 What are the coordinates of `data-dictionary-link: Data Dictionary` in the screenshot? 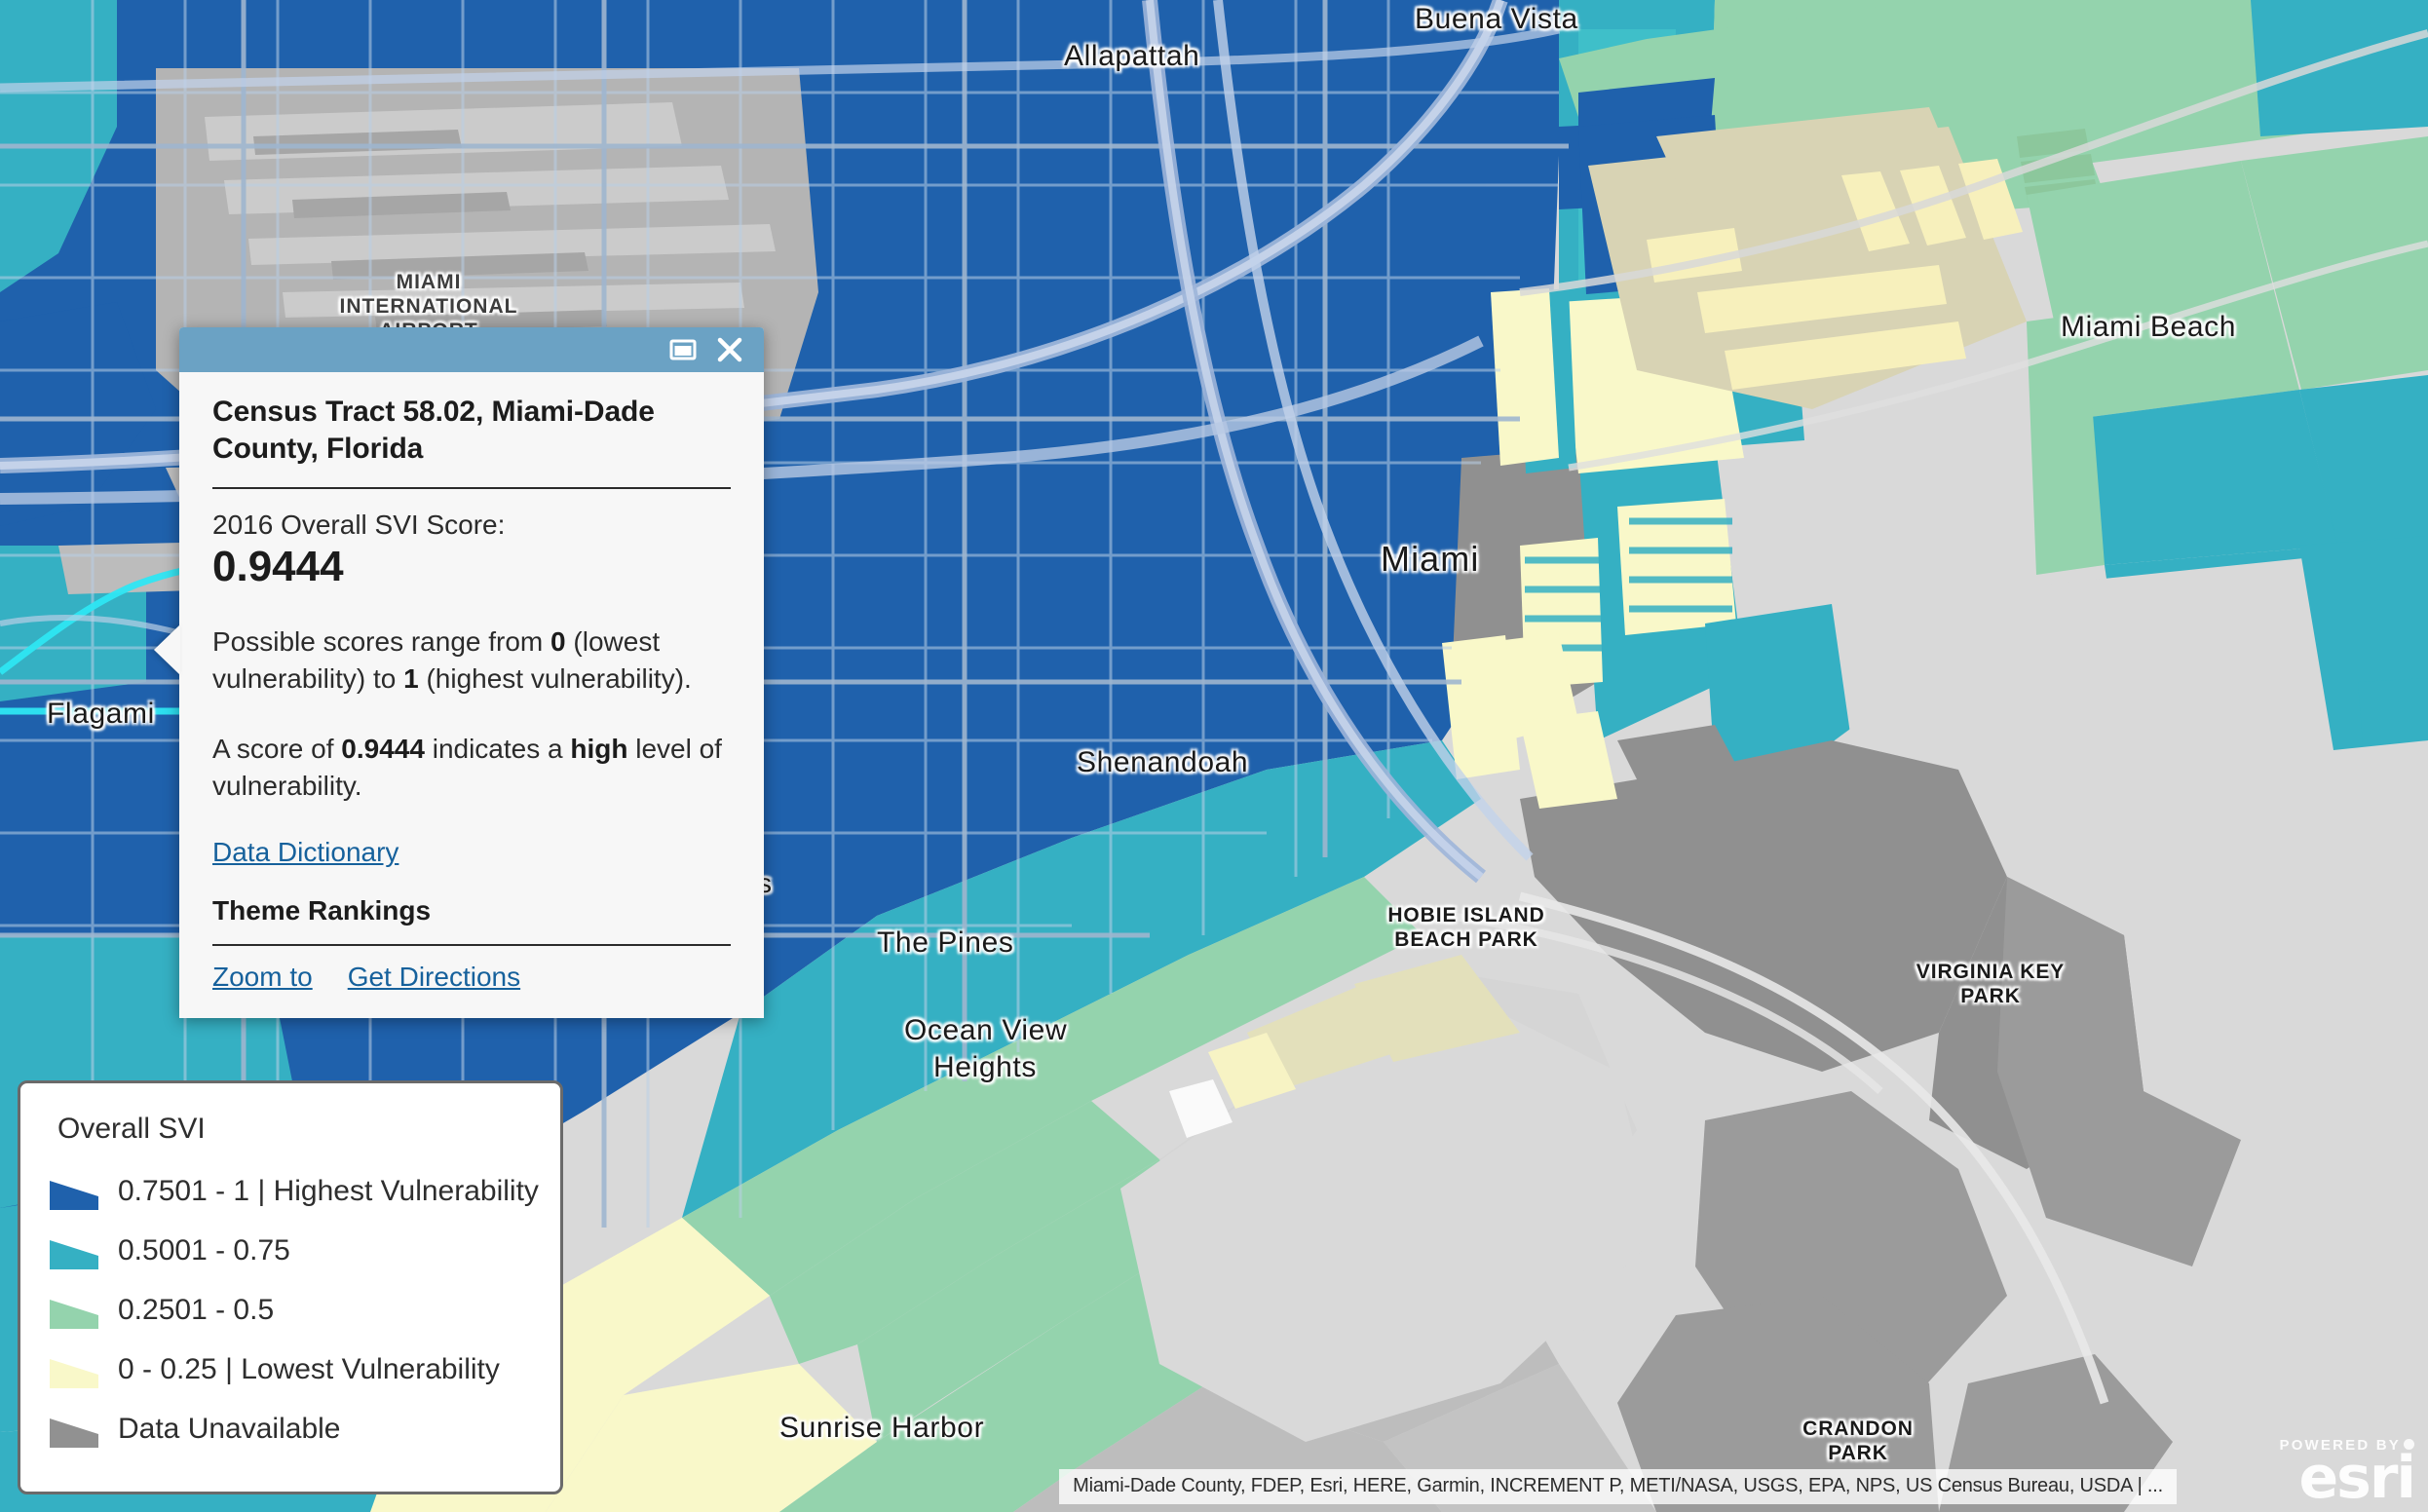 It's located at (305, 852).